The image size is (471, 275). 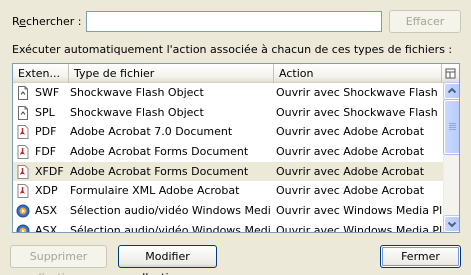 What do you see at coordinates (171, 73) in the screenshot?
I see `column-header-type: Type de fichier` at bounding box center [171, 73].